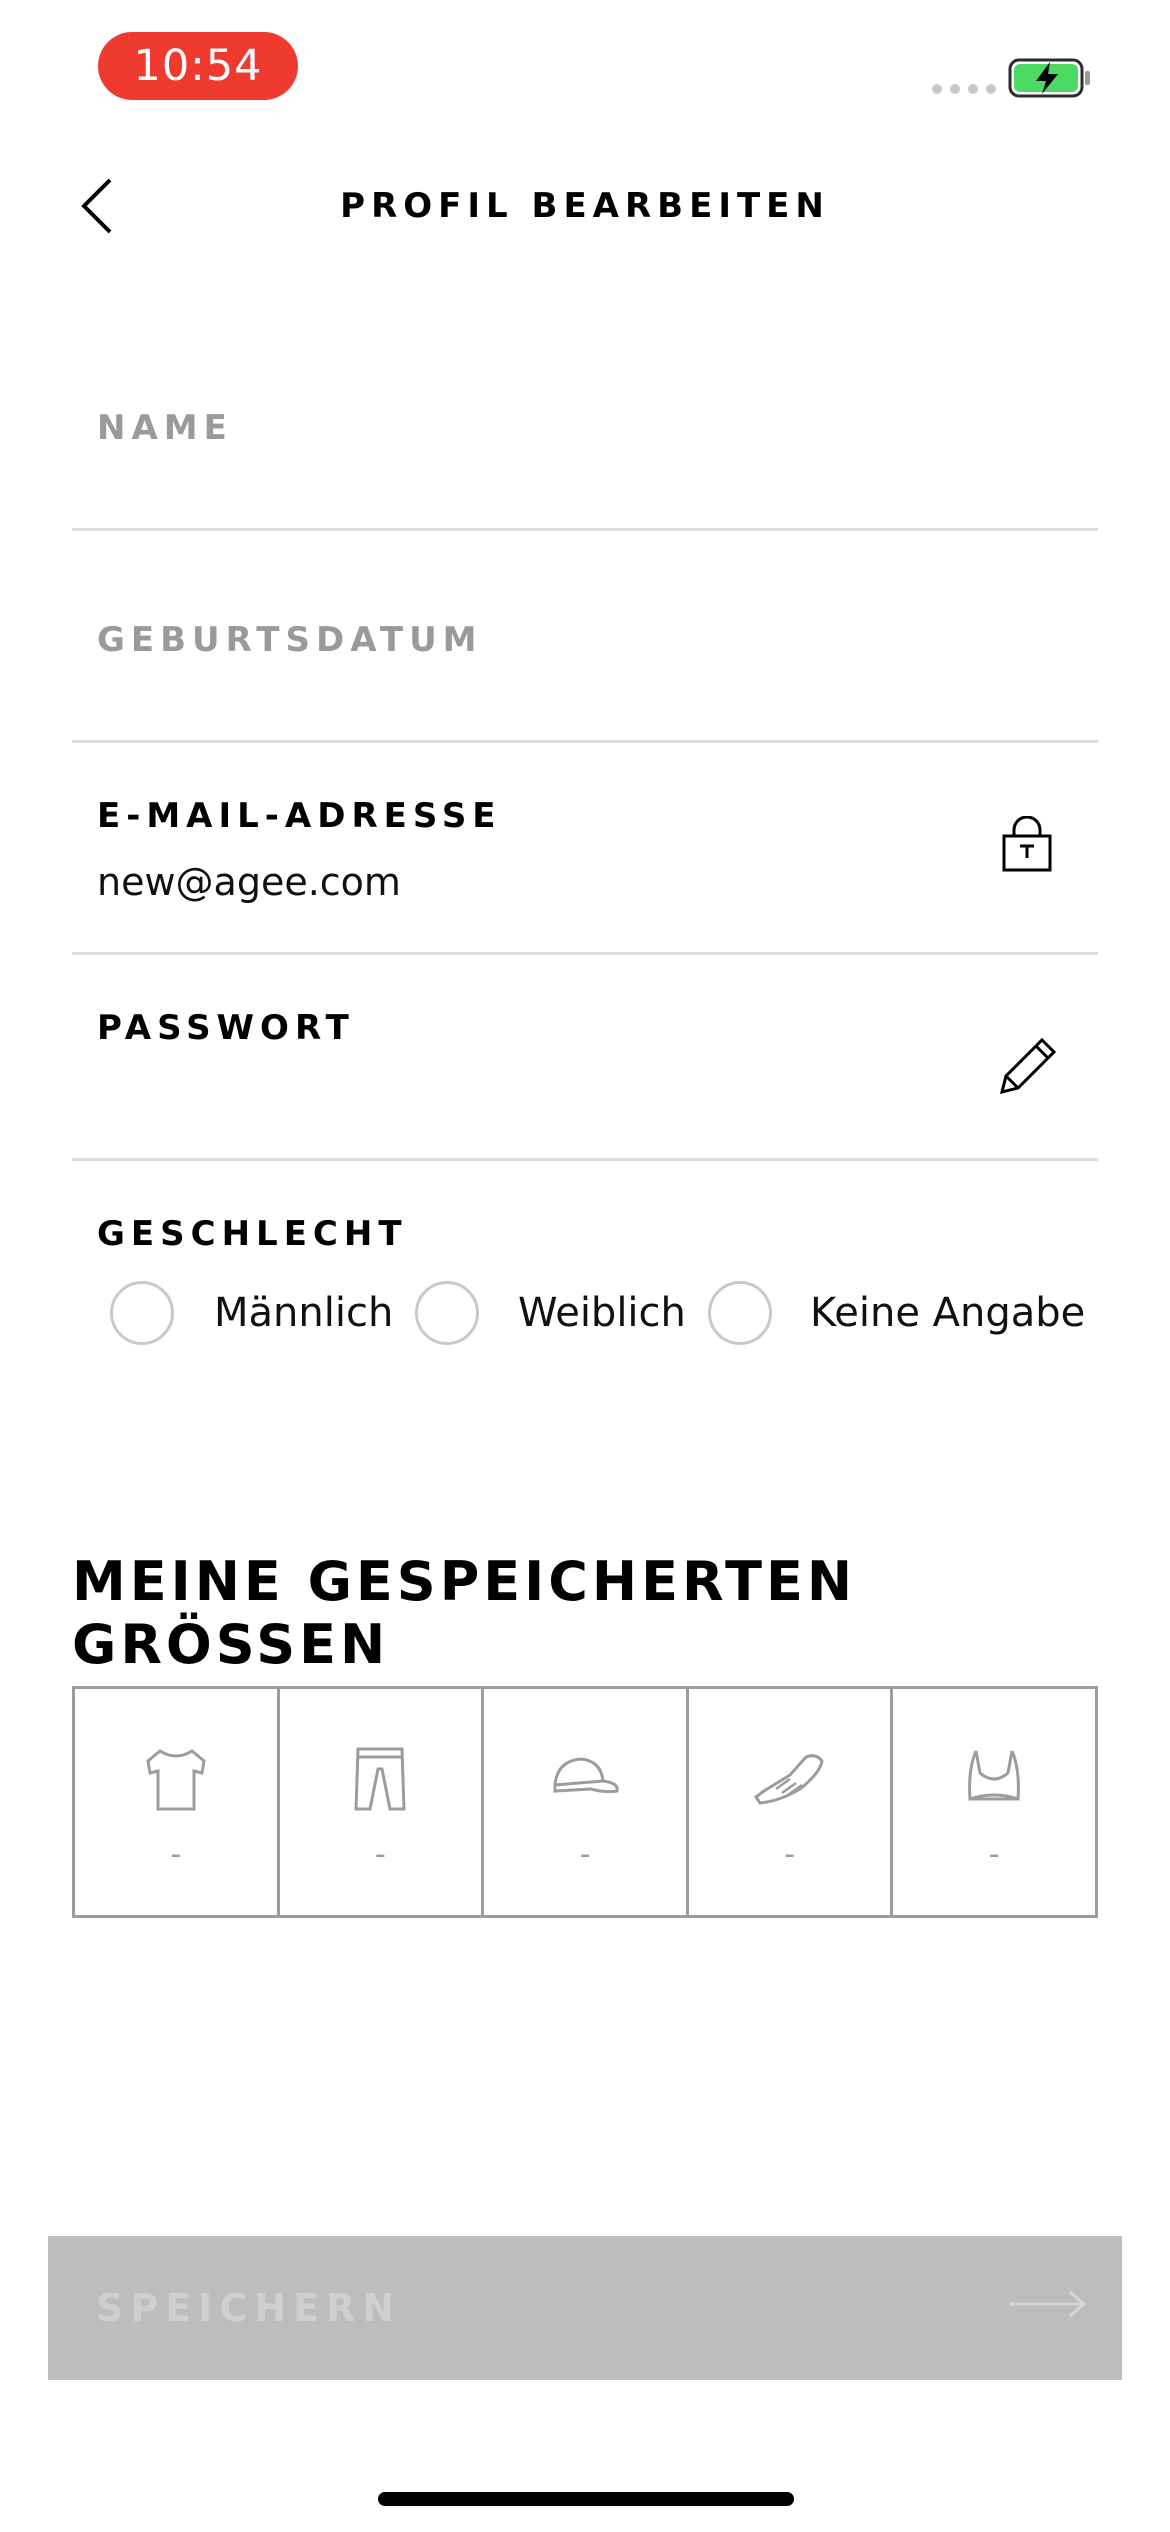  Describe the element at coordinates (585, 206) in the screenshot. I see `page-title: PROFIL BEARBEITEN` at that location.